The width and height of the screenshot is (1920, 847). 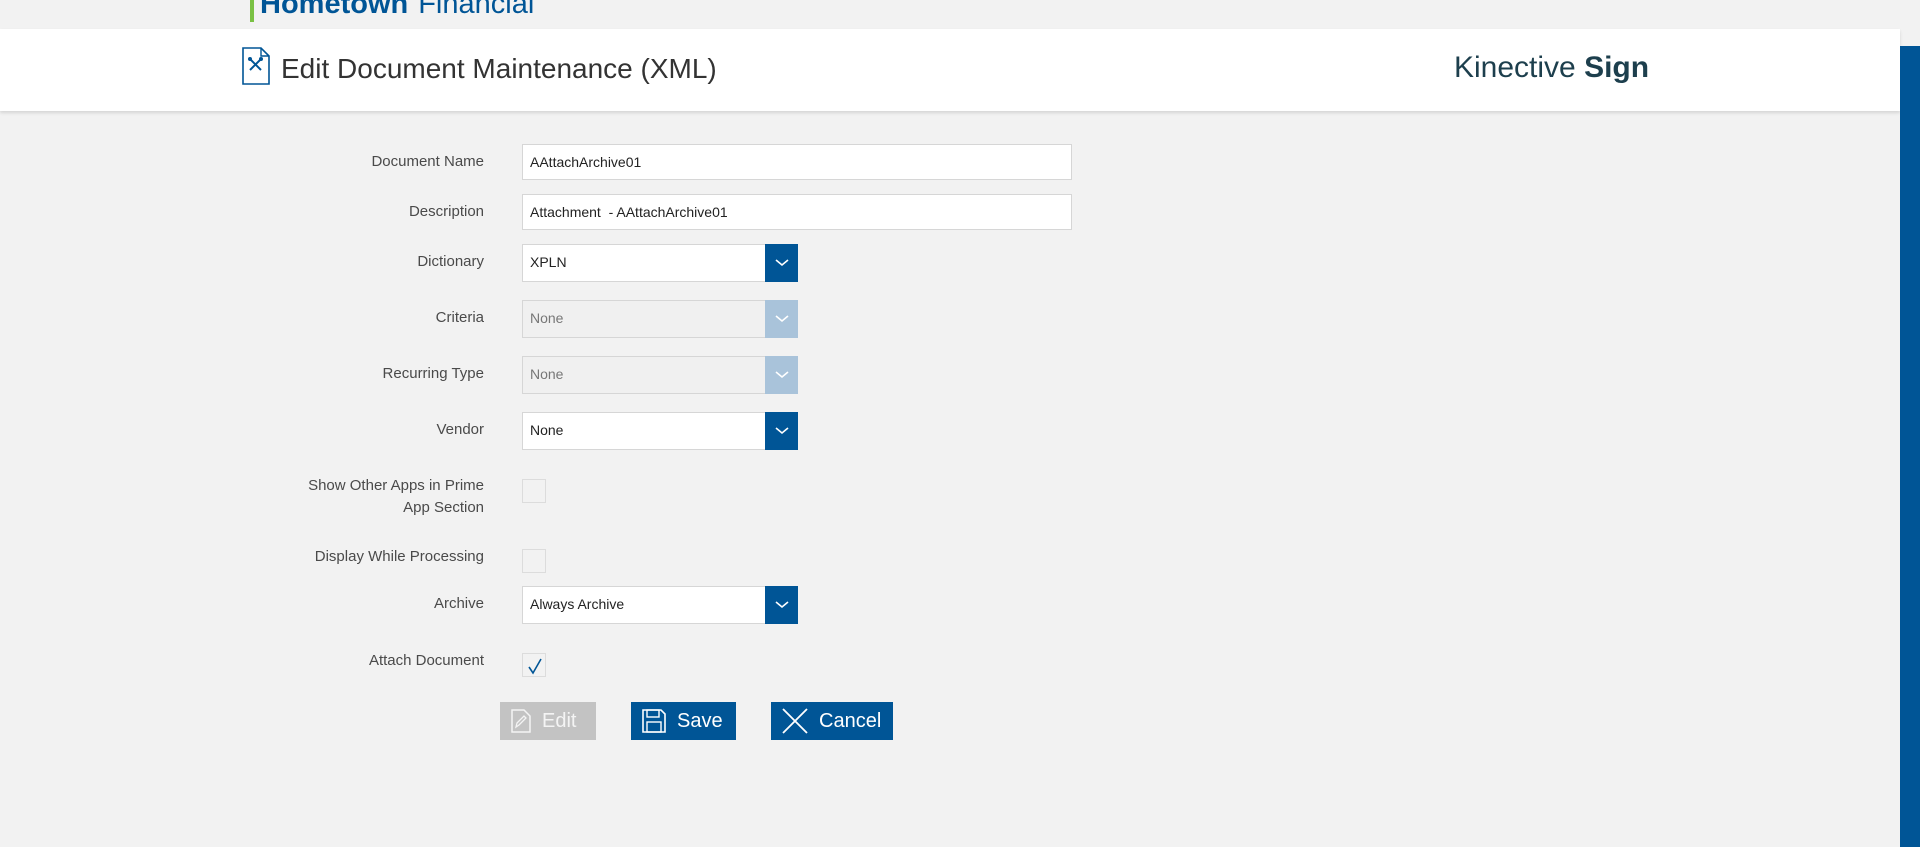 What do you see at coordinates (547, 430) in the screenshot?
I see `vendor-select-value: None` at bounding box center [547, 430].